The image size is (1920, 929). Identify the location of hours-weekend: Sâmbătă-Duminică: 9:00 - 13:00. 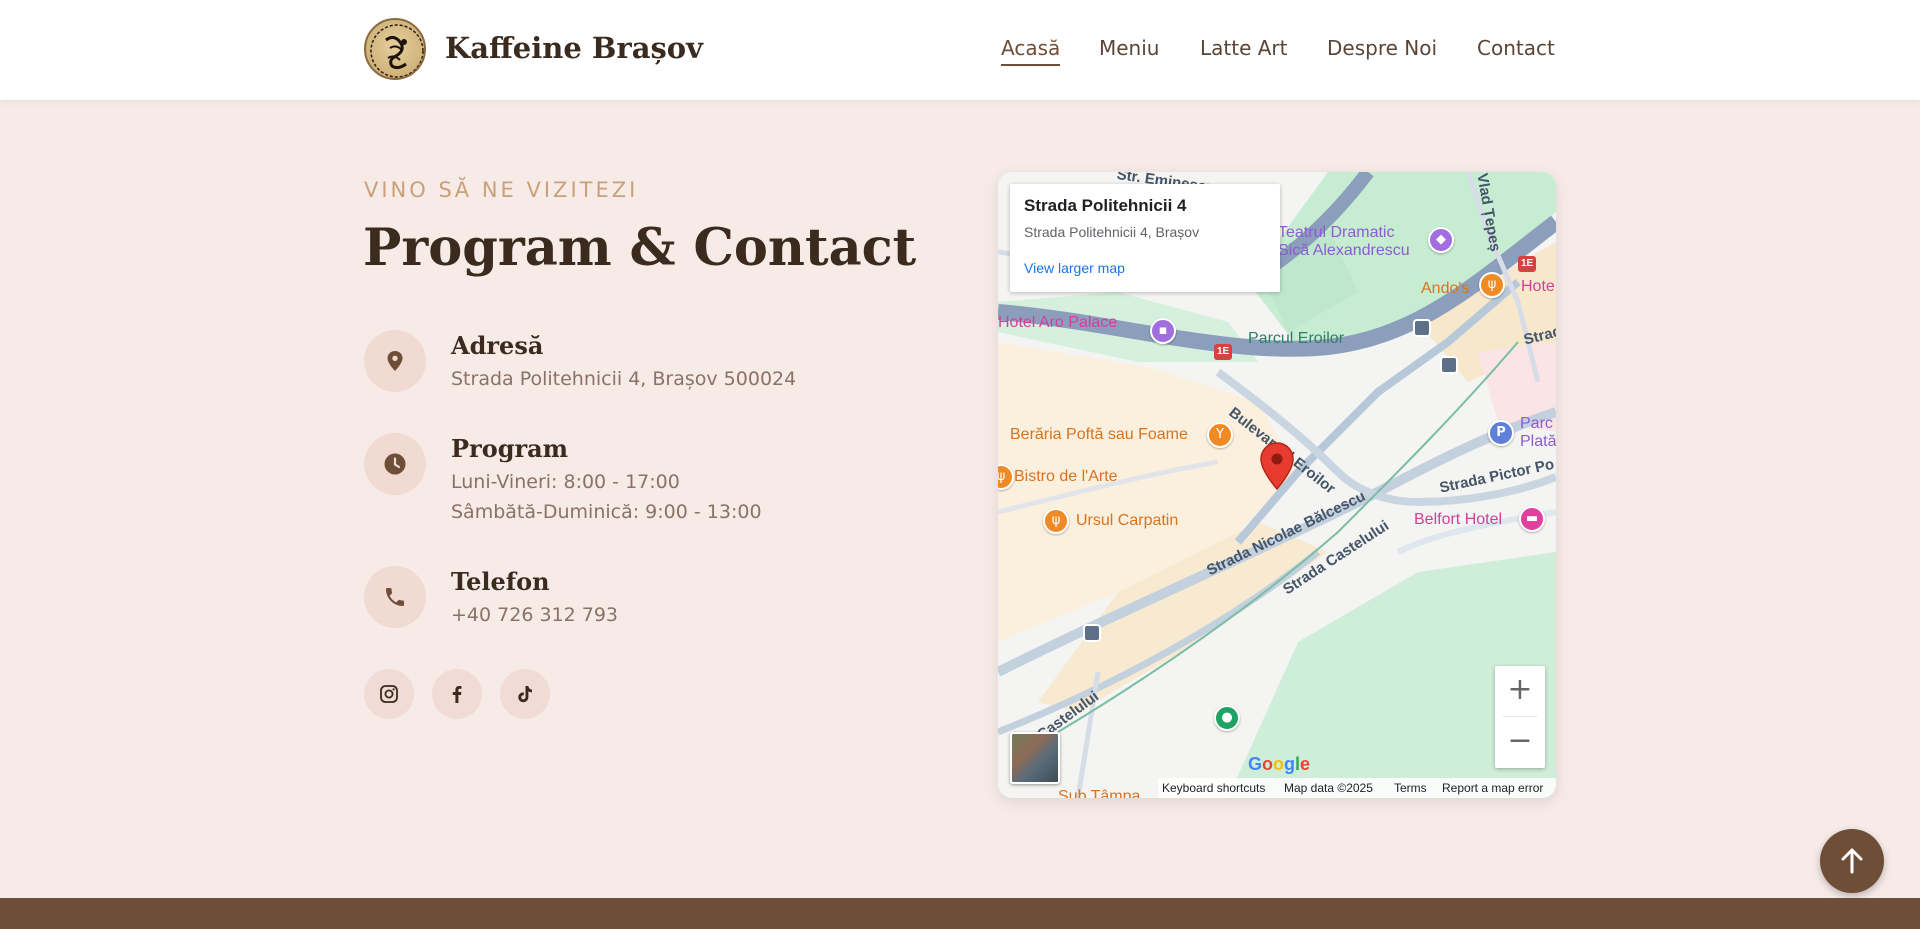
(606, 512).